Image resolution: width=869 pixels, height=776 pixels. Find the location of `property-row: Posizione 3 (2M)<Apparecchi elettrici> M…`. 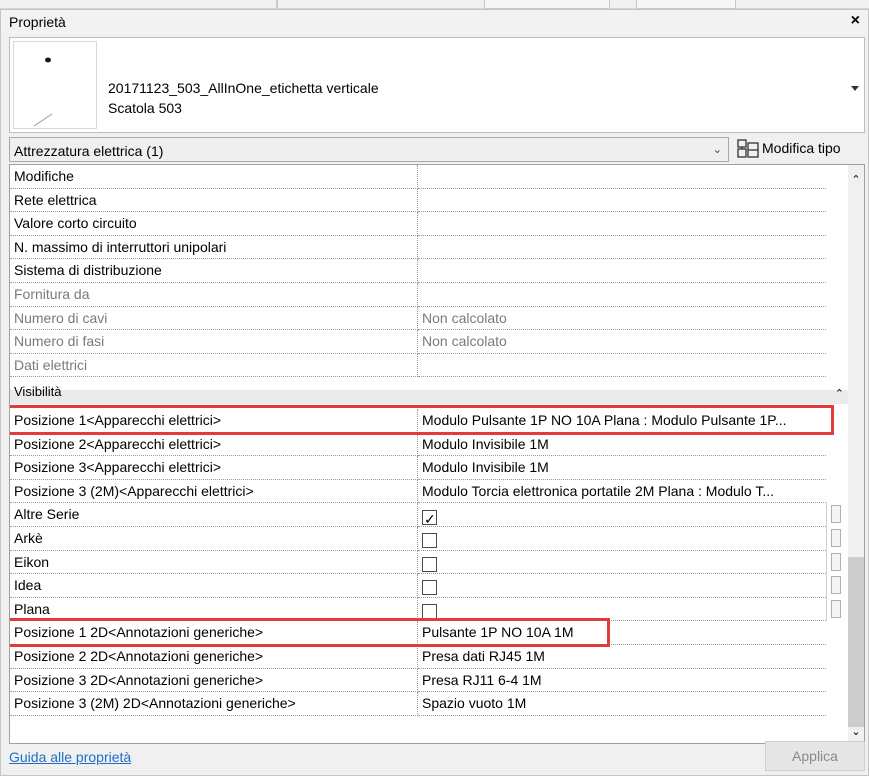

property-row: Posizione 3 (2M)<Apparecchi elettrici> M… is located at coordinates (418, 491).